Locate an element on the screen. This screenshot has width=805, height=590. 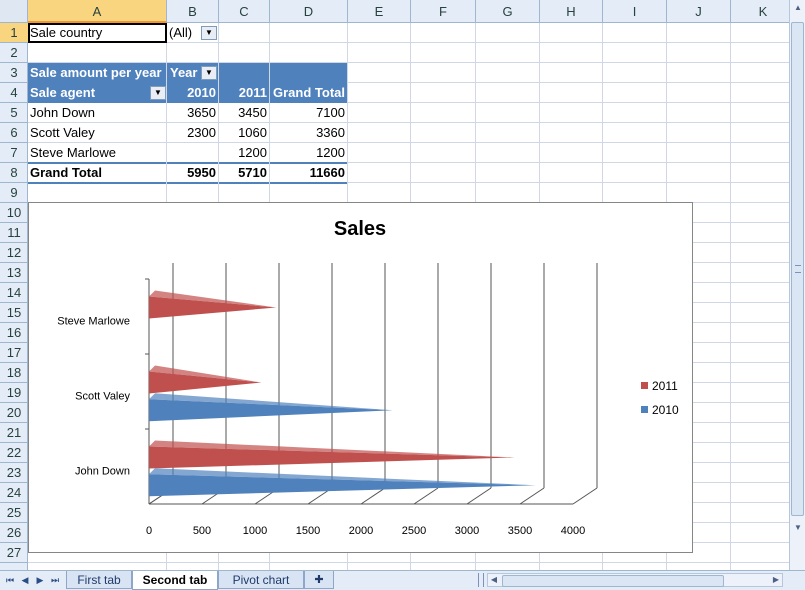
column-header-h: H is located at coordinates (571, 11).